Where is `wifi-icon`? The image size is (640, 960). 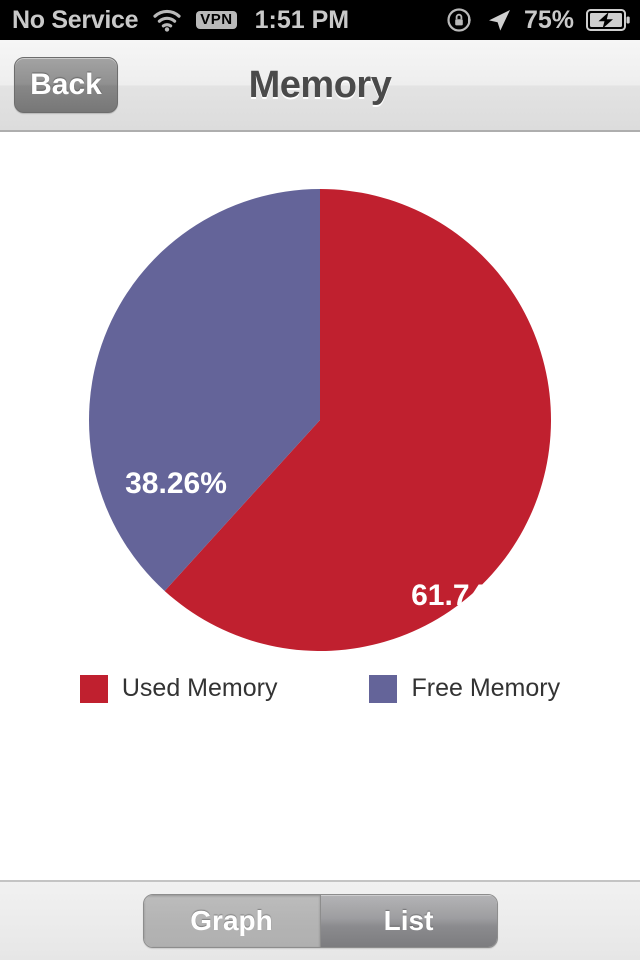
wifi-icon is located at coordinates (167, 20).